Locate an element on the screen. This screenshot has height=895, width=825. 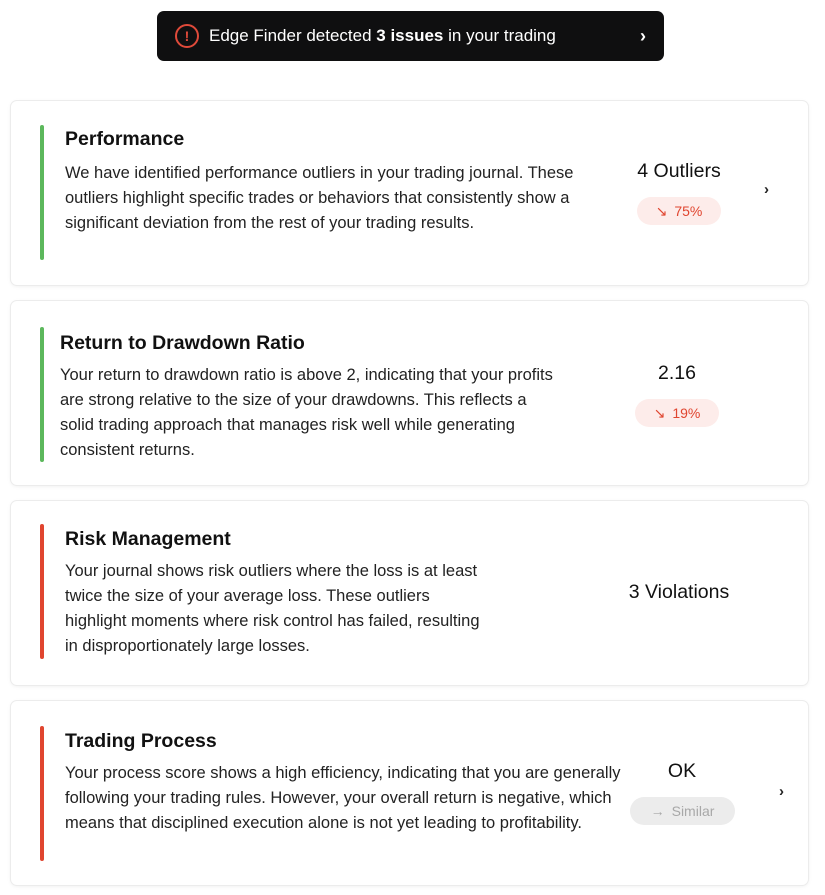
card-title: Return to Drawdown Ratio is located at coordinates (182, 343).